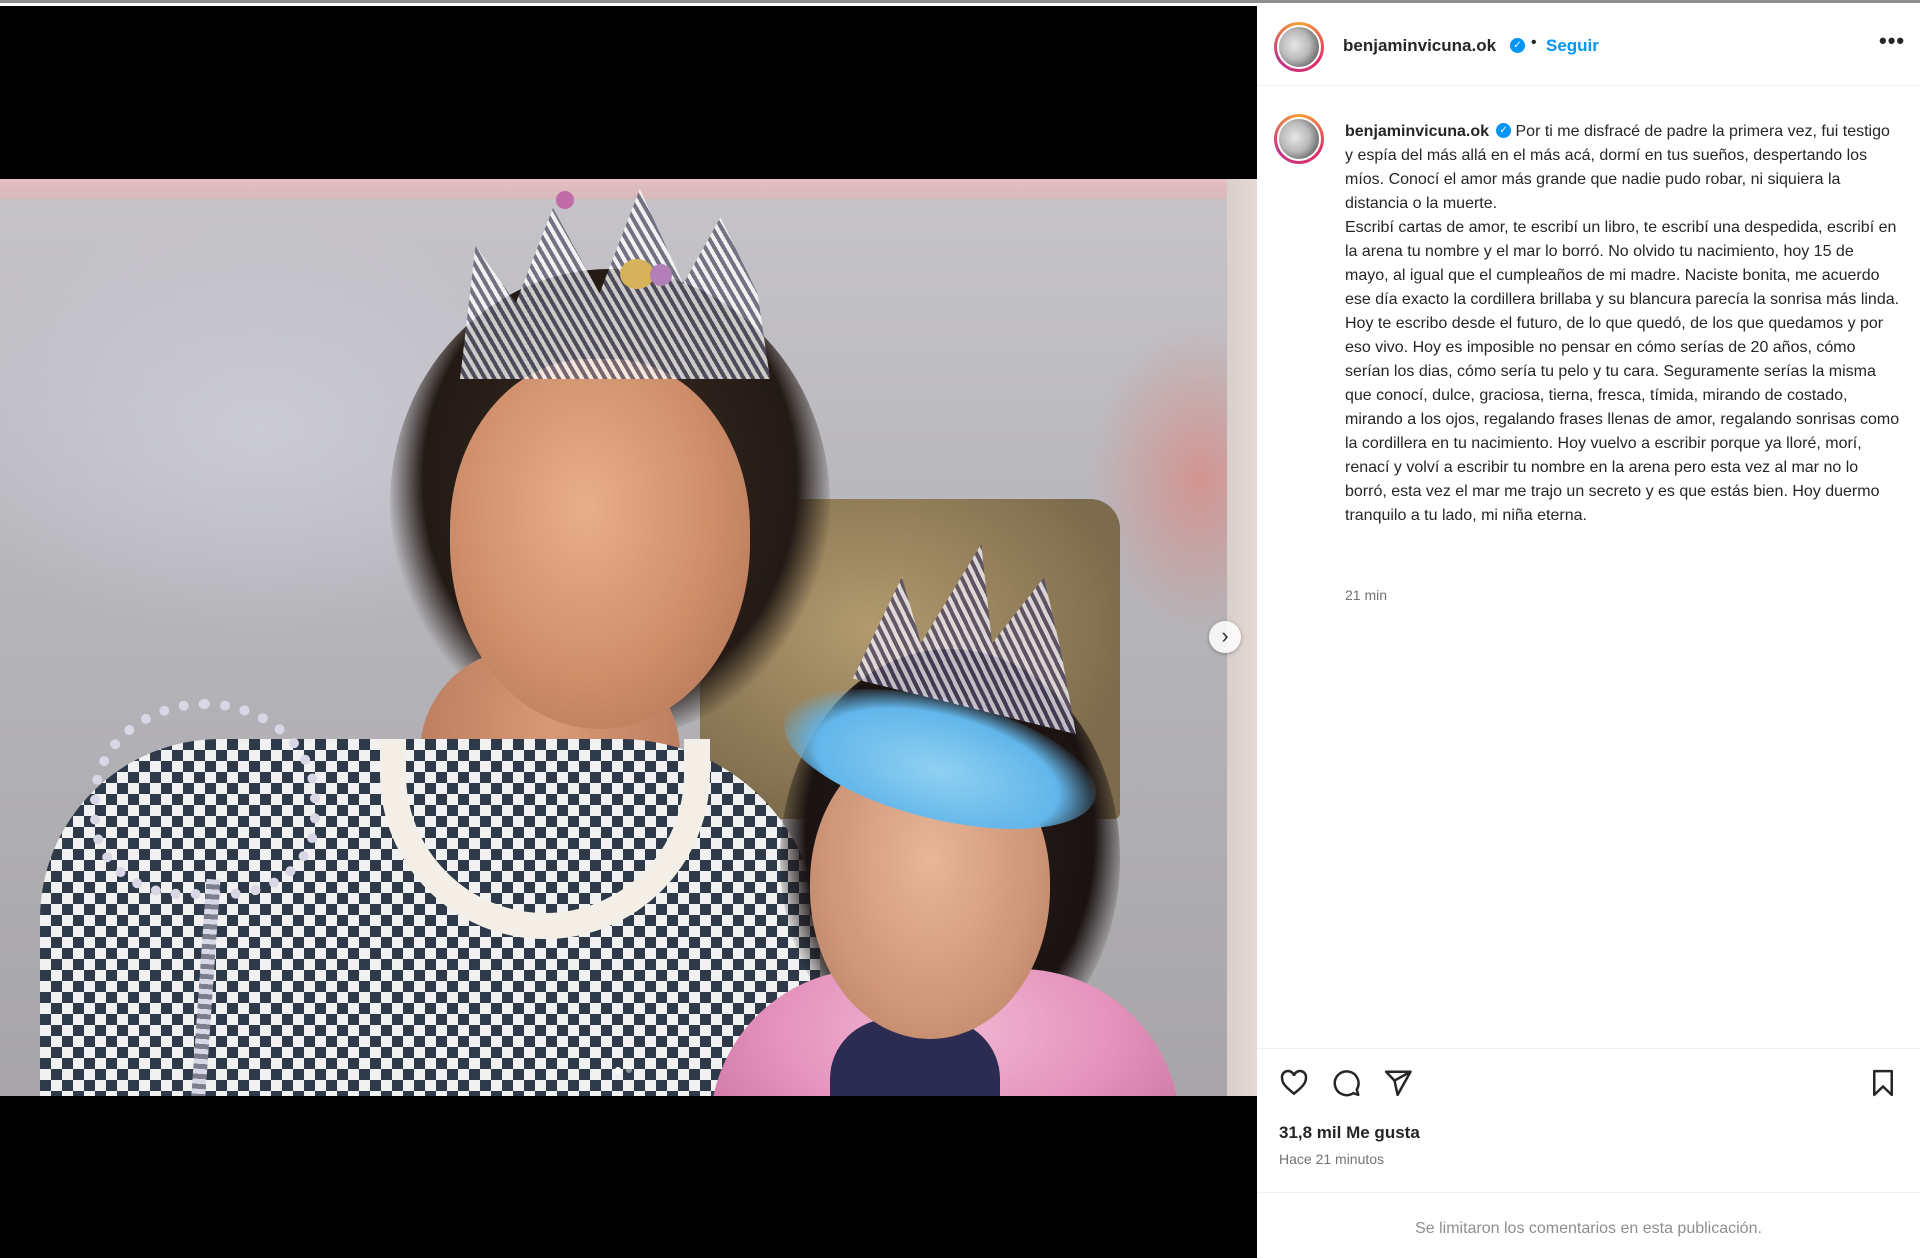  I want to click on comment-icon, so click(1346, 1083).